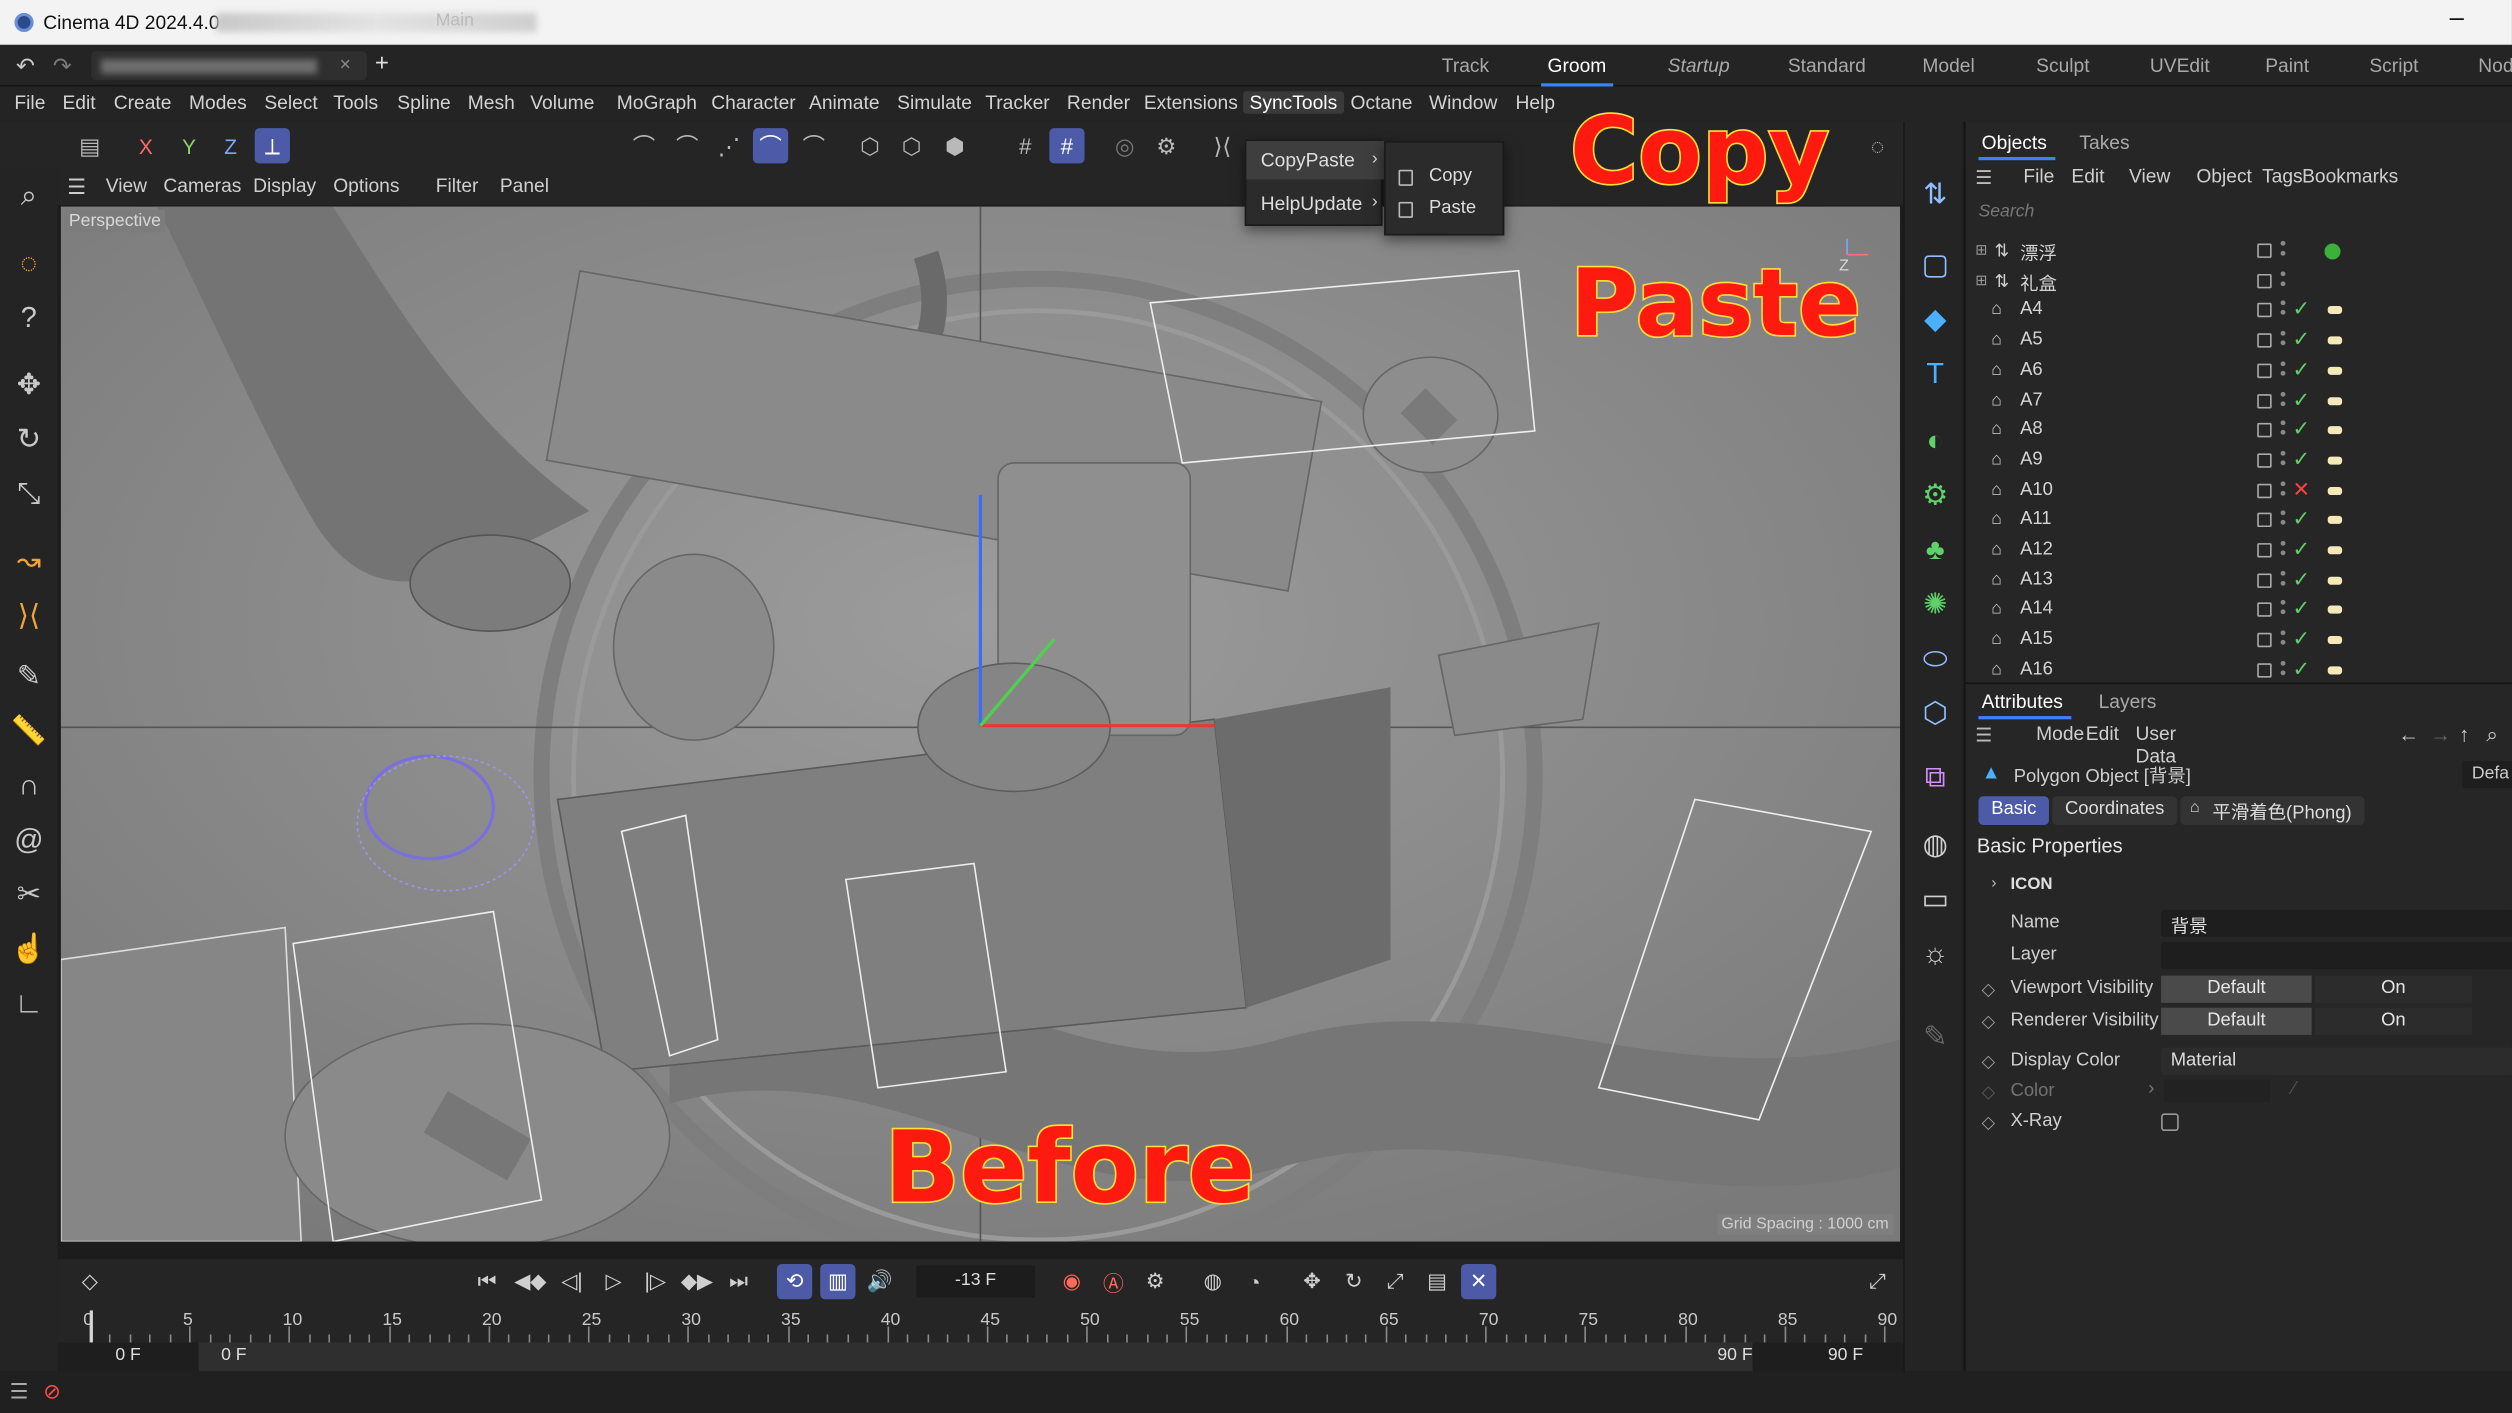  What do you see at coordinates (1935, 659) in the screenshot?
I see `field-icon: ⬭` at bounding box center [1935, 659].